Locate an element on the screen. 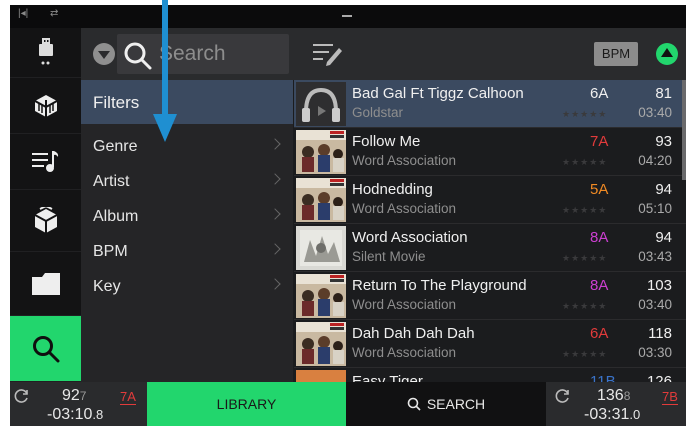 This screenshot has width=686, height=426. track-time: 03:40 is located at coordinates (655, 304).